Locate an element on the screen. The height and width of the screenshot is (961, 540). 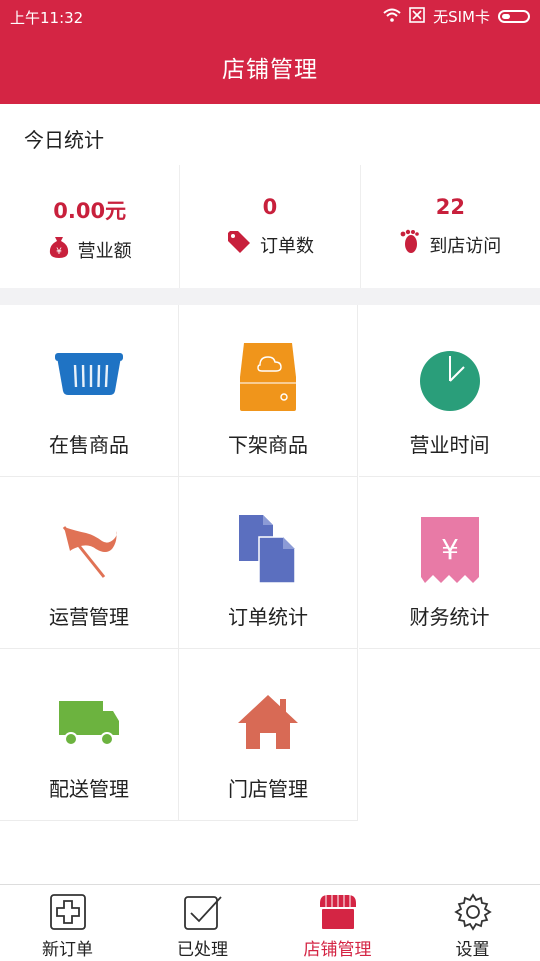
footprint-icon is located at coordinates (410, 244).